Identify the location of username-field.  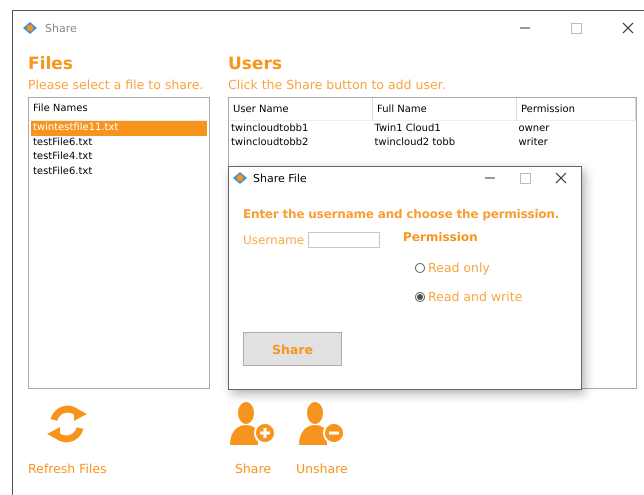
(344, 240).